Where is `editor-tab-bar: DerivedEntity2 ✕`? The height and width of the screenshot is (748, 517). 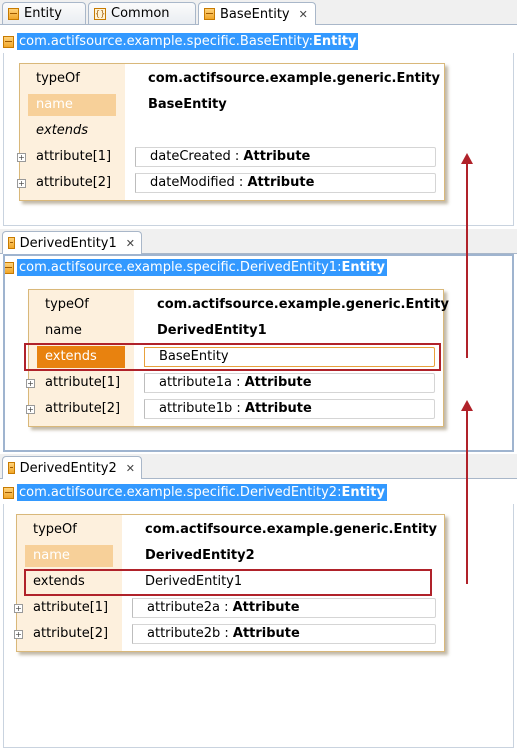 editor-tab-bar: DerivedEntity2 ✕ is located at coordinates (258, 466).